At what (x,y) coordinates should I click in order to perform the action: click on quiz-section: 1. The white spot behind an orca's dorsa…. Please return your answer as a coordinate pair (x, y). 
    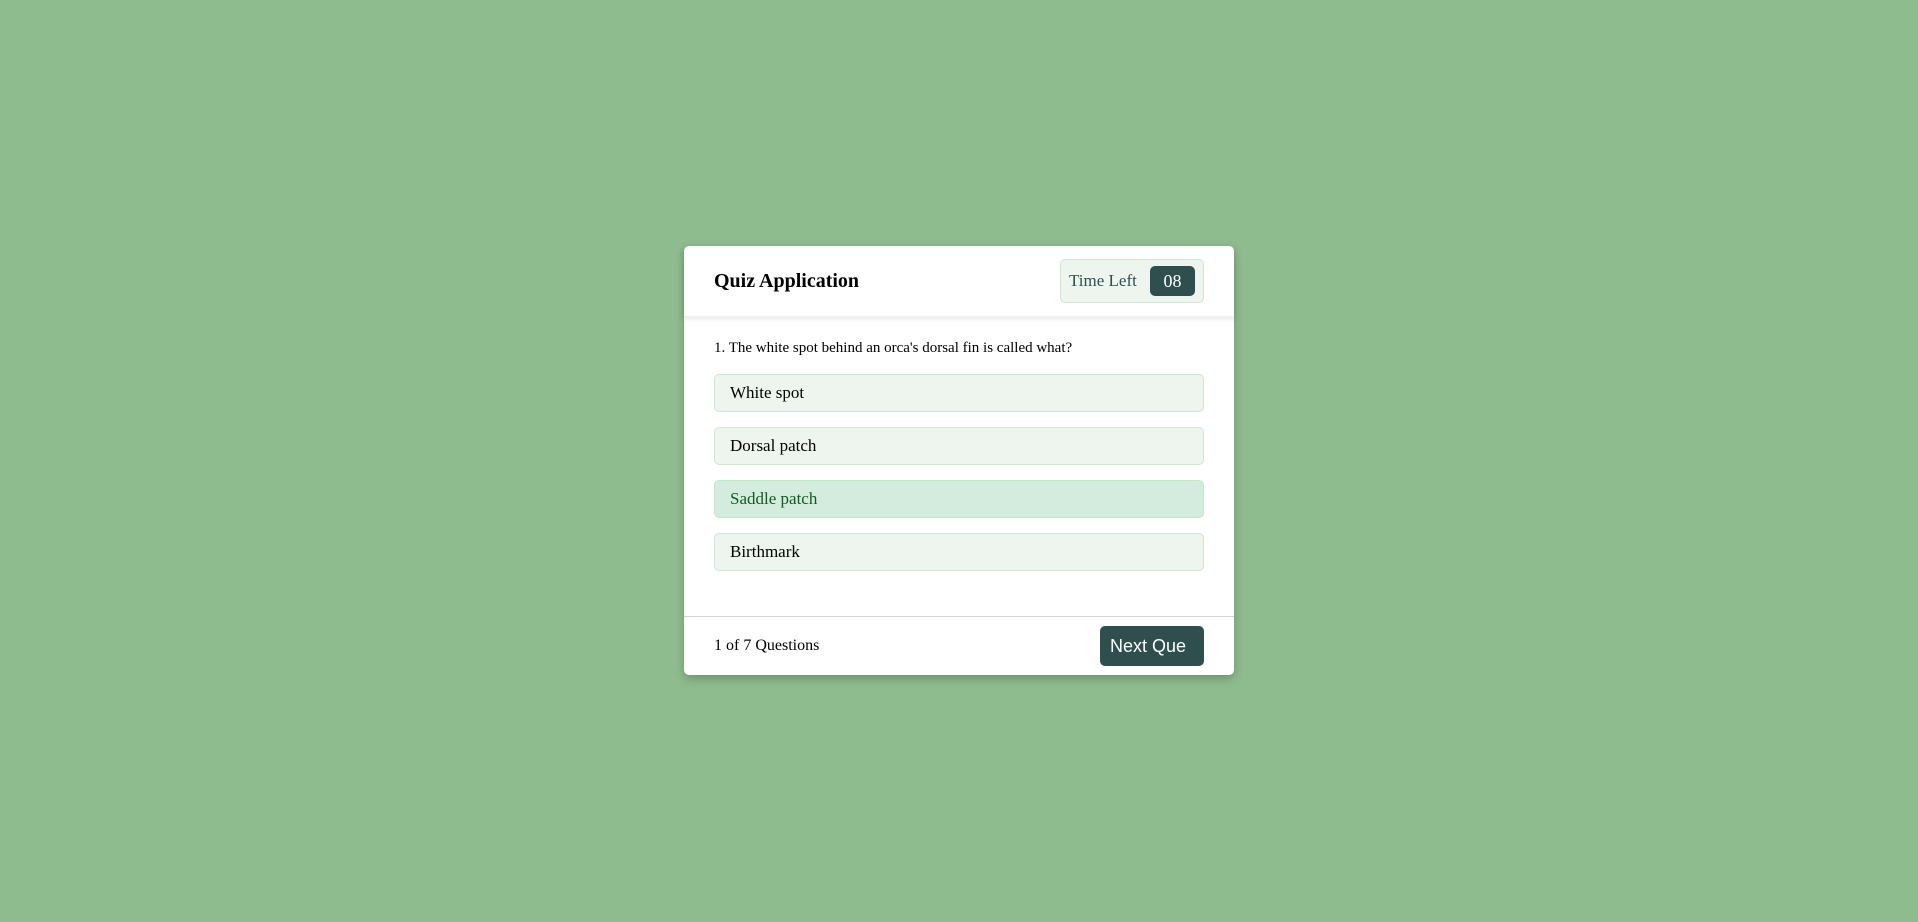
    Looking at the image, I should click on (959, 466).